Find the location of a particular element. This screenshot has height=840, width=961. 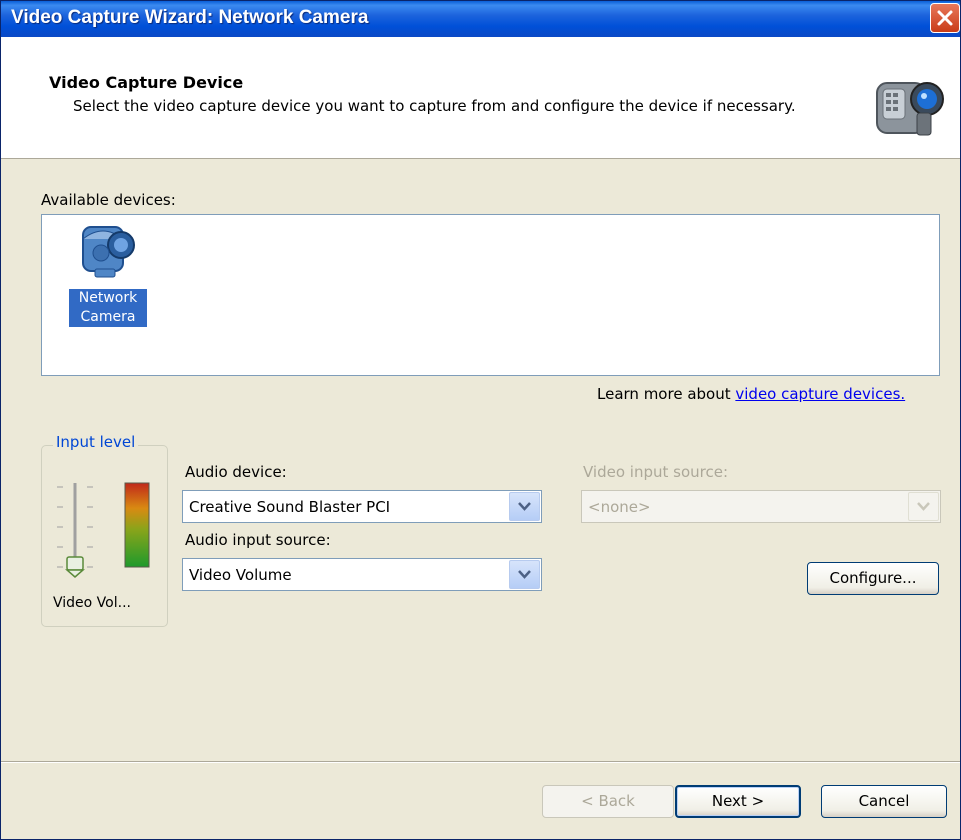

close-icon is located at coordinates (945, 18).